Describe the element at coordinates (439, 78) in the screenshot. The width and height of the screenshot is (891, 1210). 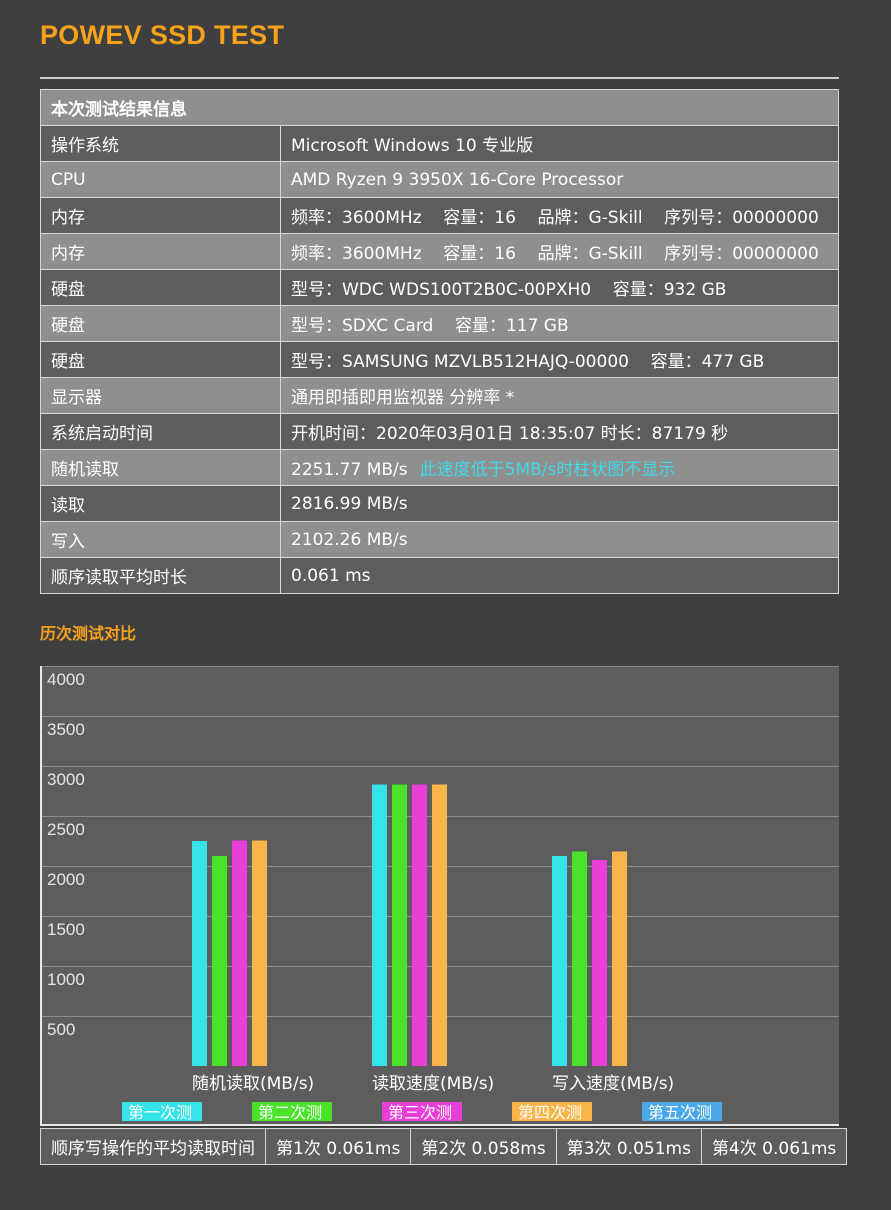
I see `title-divider` at that location.